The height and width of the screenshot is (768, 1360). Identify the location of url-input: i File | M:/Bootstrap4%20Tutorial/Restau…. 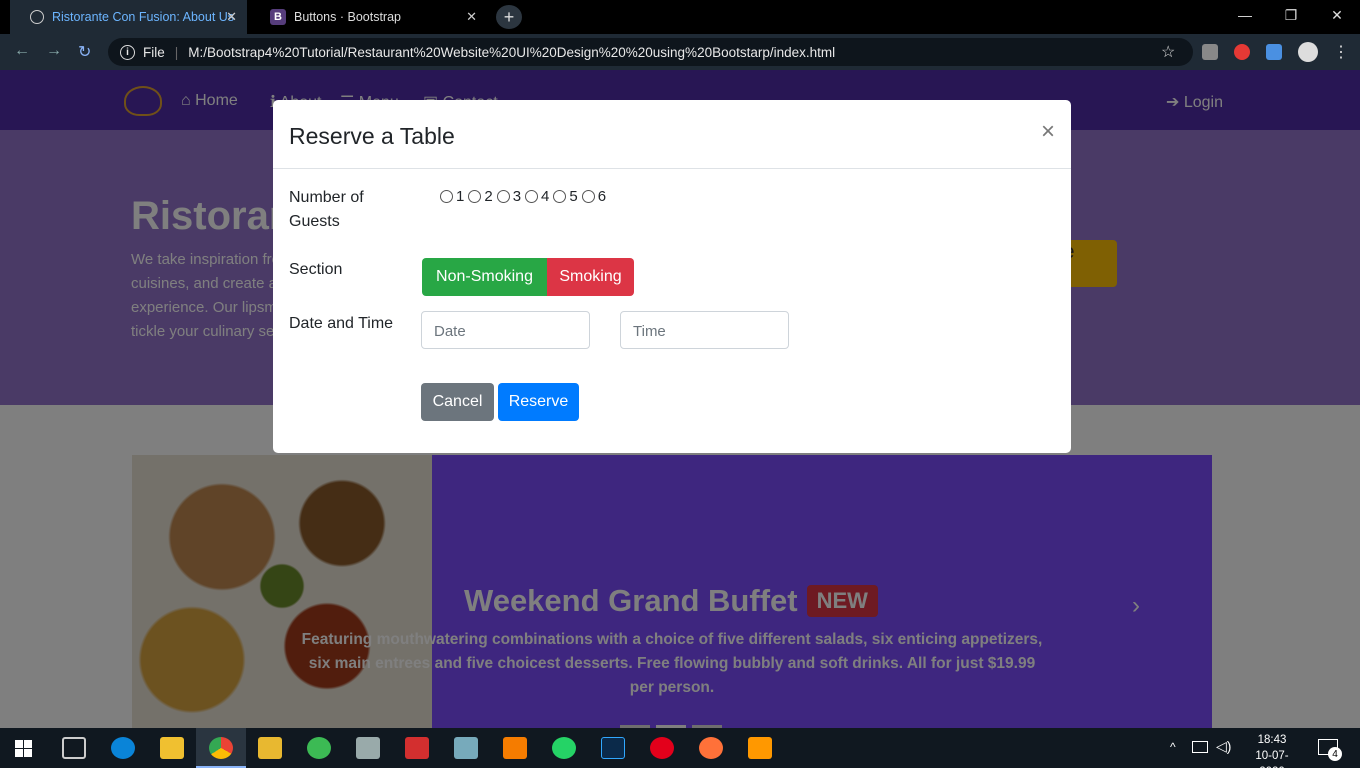
(650, 52).